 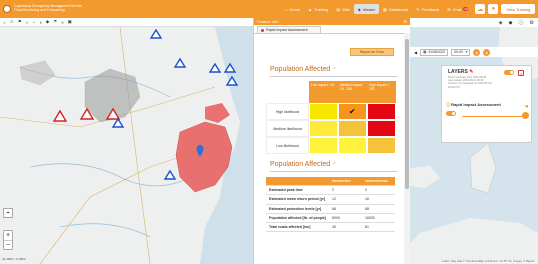 What do you see at coordinates (427, 9) in the screenshot?
I see `nav-feedback: ✎ Feedback` at bounding box center [427, 9].